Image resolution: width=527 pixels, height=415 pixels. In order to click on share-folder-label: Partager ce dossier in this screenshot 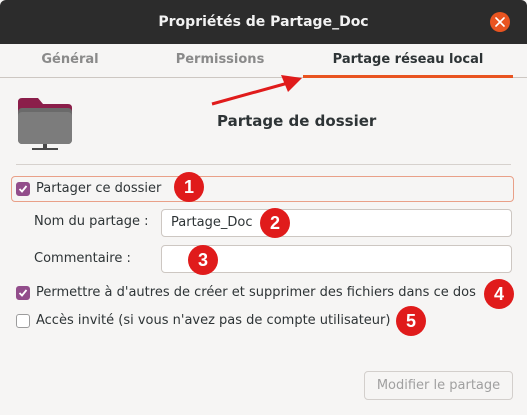, I will do `click(99, 188)`.